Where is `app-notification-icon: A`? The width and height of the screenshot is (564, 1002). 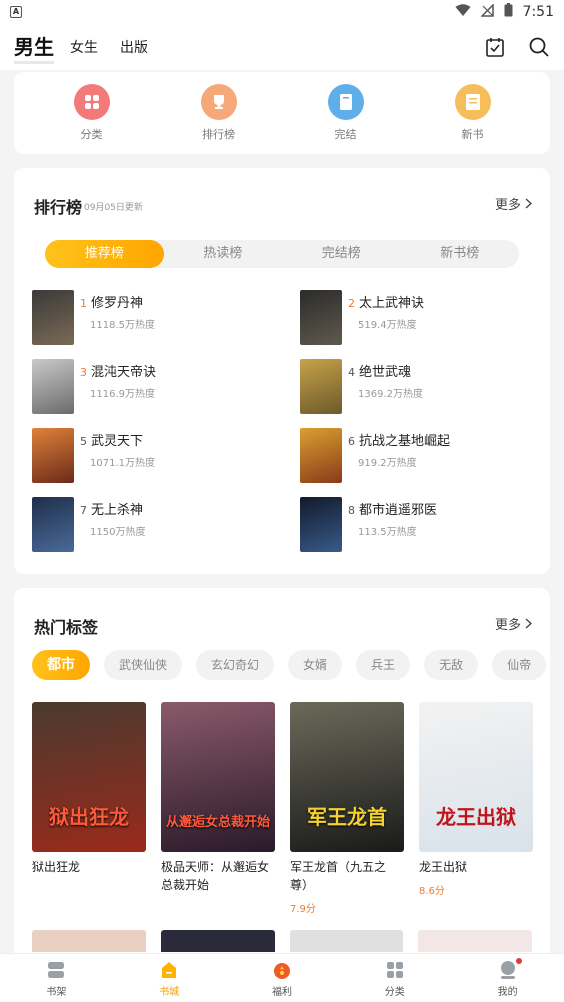
app-notification-icon: A is located at coordinates (16, 12).